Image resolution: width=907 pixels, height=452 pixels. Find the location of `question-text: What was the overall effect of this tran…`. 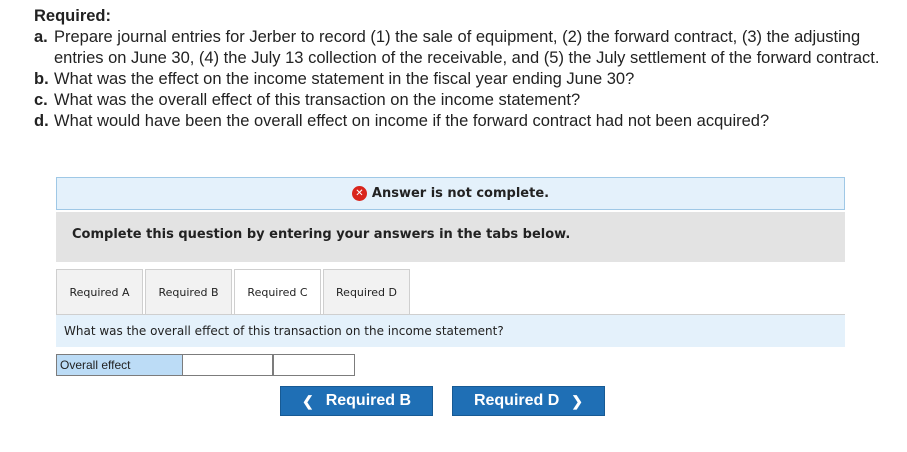

question-text: What was the overall effect of this tran… is located at coordinates (284, 331).